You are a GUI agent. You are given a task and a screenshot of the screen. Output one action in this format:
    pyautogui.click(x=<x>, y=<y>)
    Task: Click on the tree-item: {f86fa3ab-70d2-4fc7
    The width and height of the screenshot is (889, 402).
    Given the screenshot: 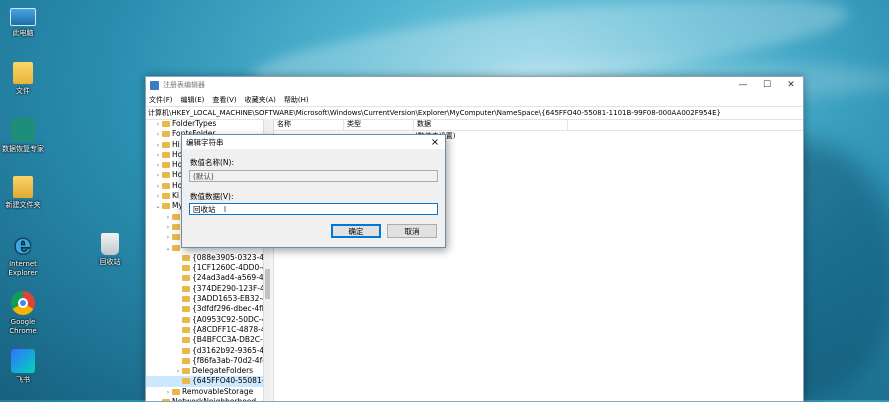 What is the action you would take?
    pyautogui.click(x=208, y=361)
    